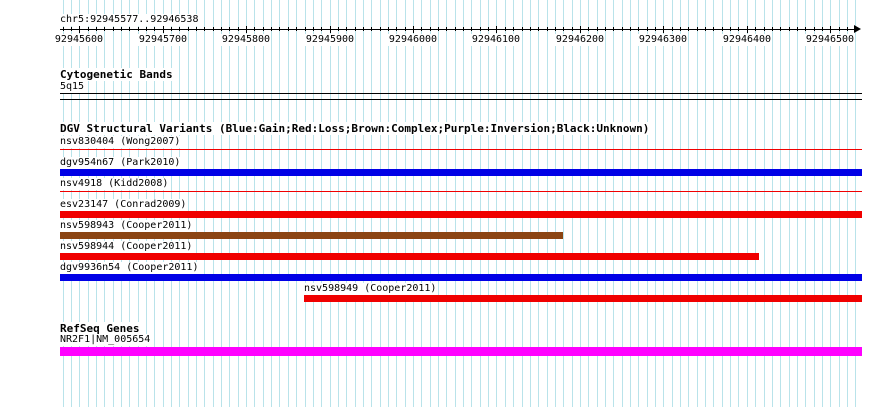 This screenshot has width=890, height=407. What do you see at coordinates (747, 40) in the screenshot?
I see `ruler-tick-label: 92946400` at bounding box center [747, 40].